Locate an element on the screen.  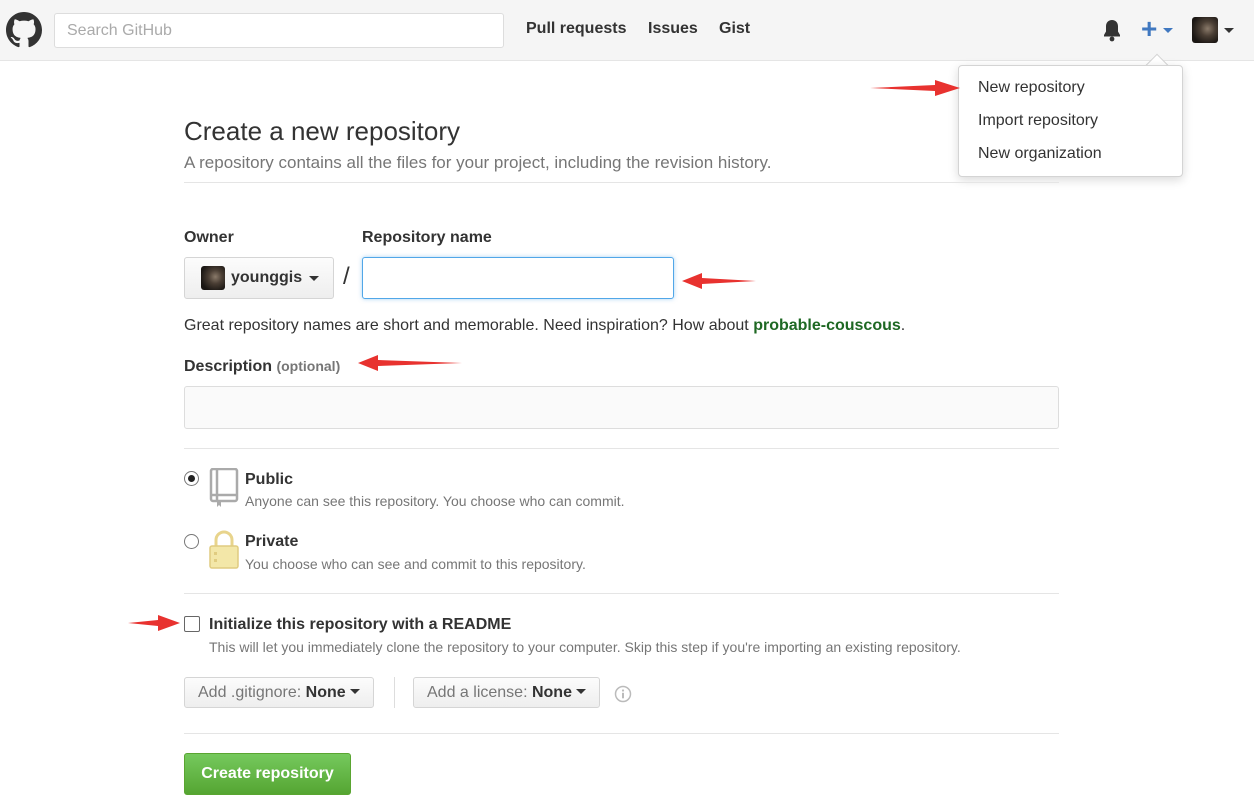
owner-select-button: younggis is located at coordinates (259, 278).